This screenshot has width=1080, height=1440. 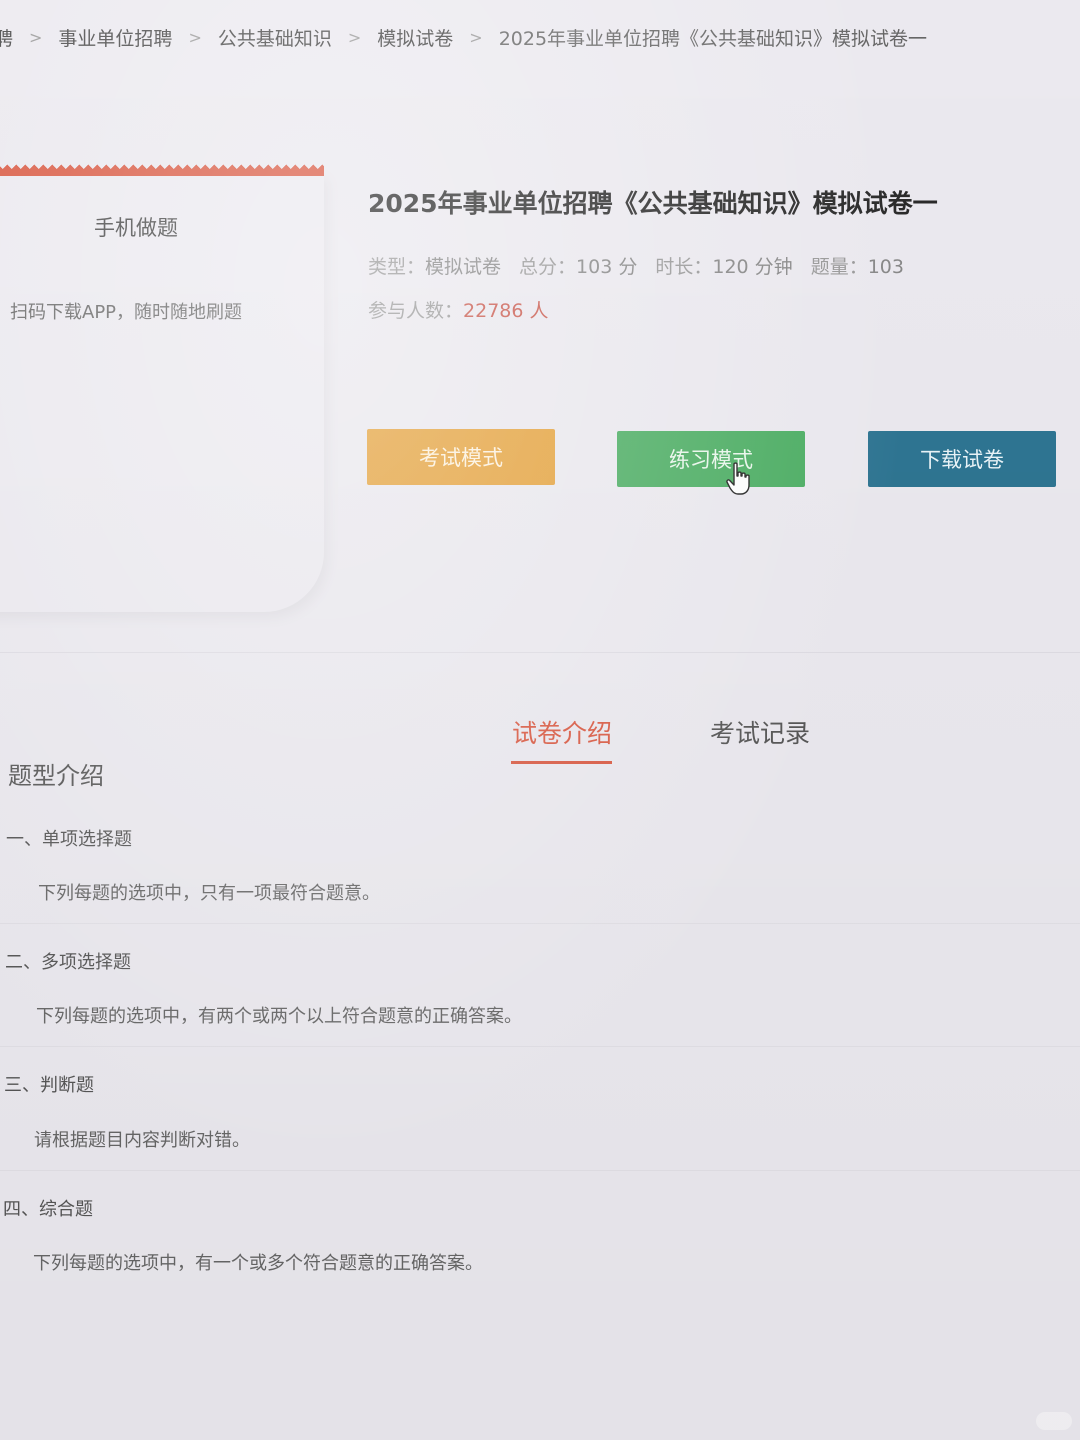 I want to click on question-type-title: 二、多项选择题, so click(x=68, y=962).